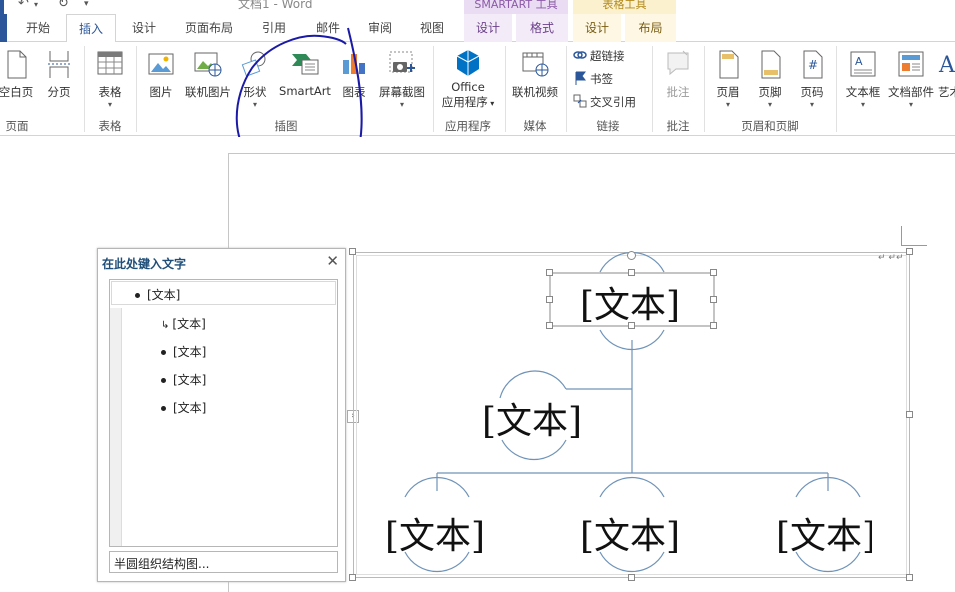 The height and width of the screenshot is (592, 955). What do you see at coordinates (632, 487) in the screenshot?
I see `node-arc` at bounding box center [632, 487].